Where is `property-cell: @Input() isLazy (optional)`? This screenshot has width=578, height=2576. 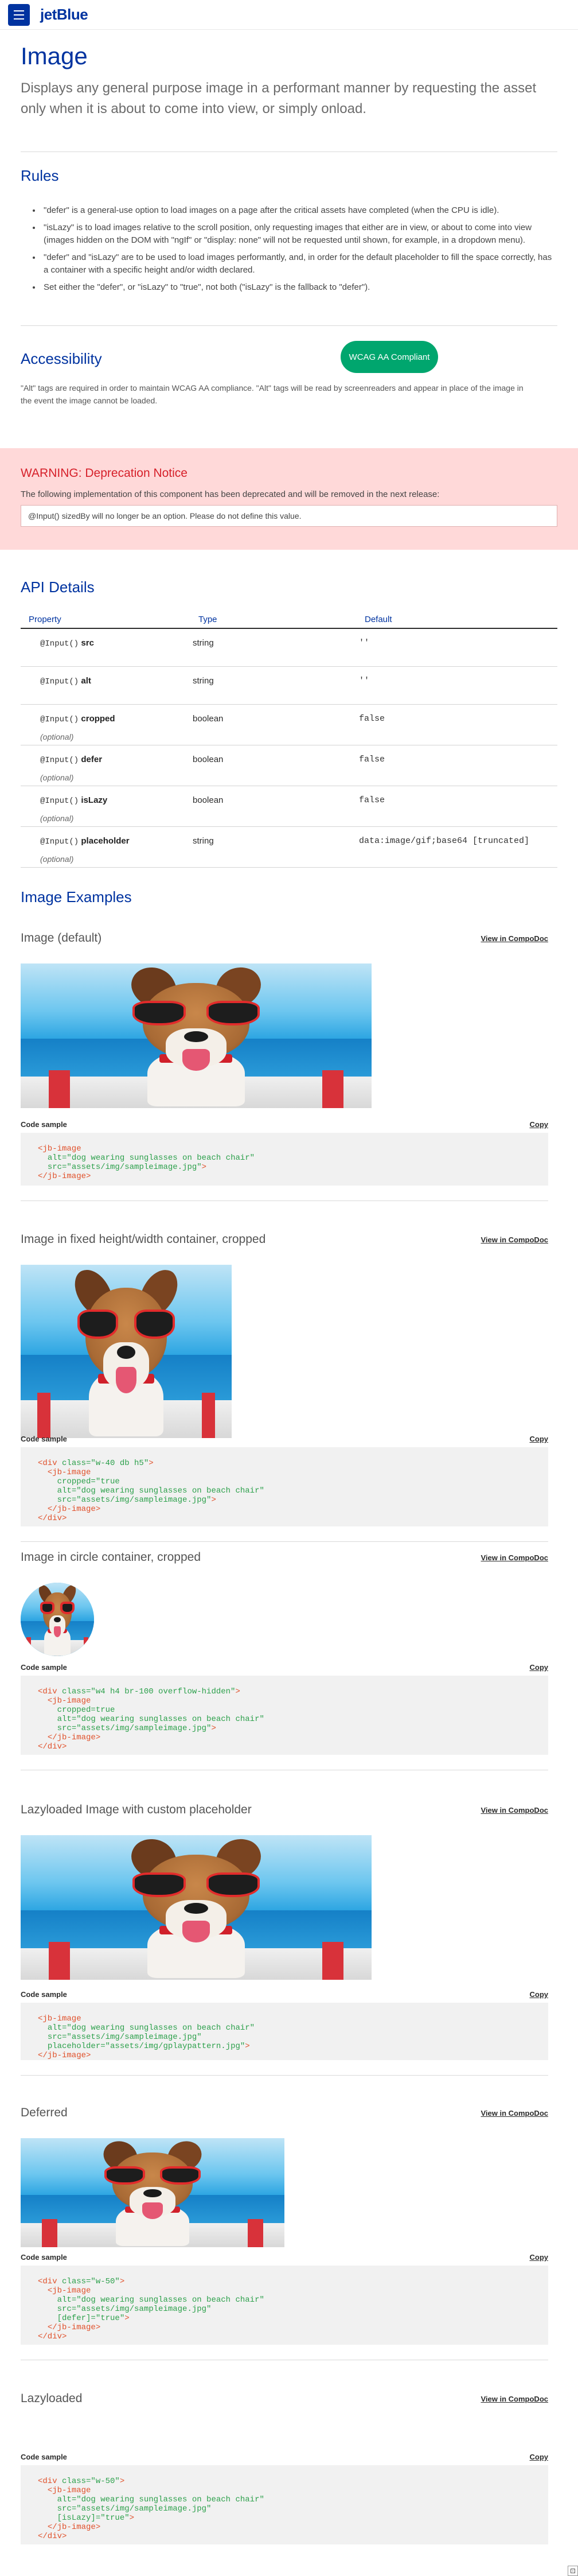
property-cell: @Input() isLazy (optional) is located at coordinates (105, 806).